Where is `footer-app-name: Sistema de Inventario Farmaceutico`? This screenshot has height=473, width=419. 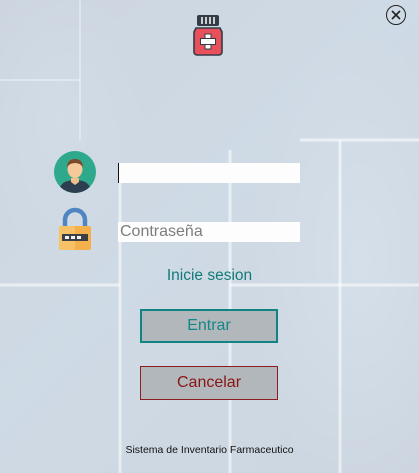
footer-app-name: Sistema de Inventario Farmaceutico is located at coordinates (209, 450).